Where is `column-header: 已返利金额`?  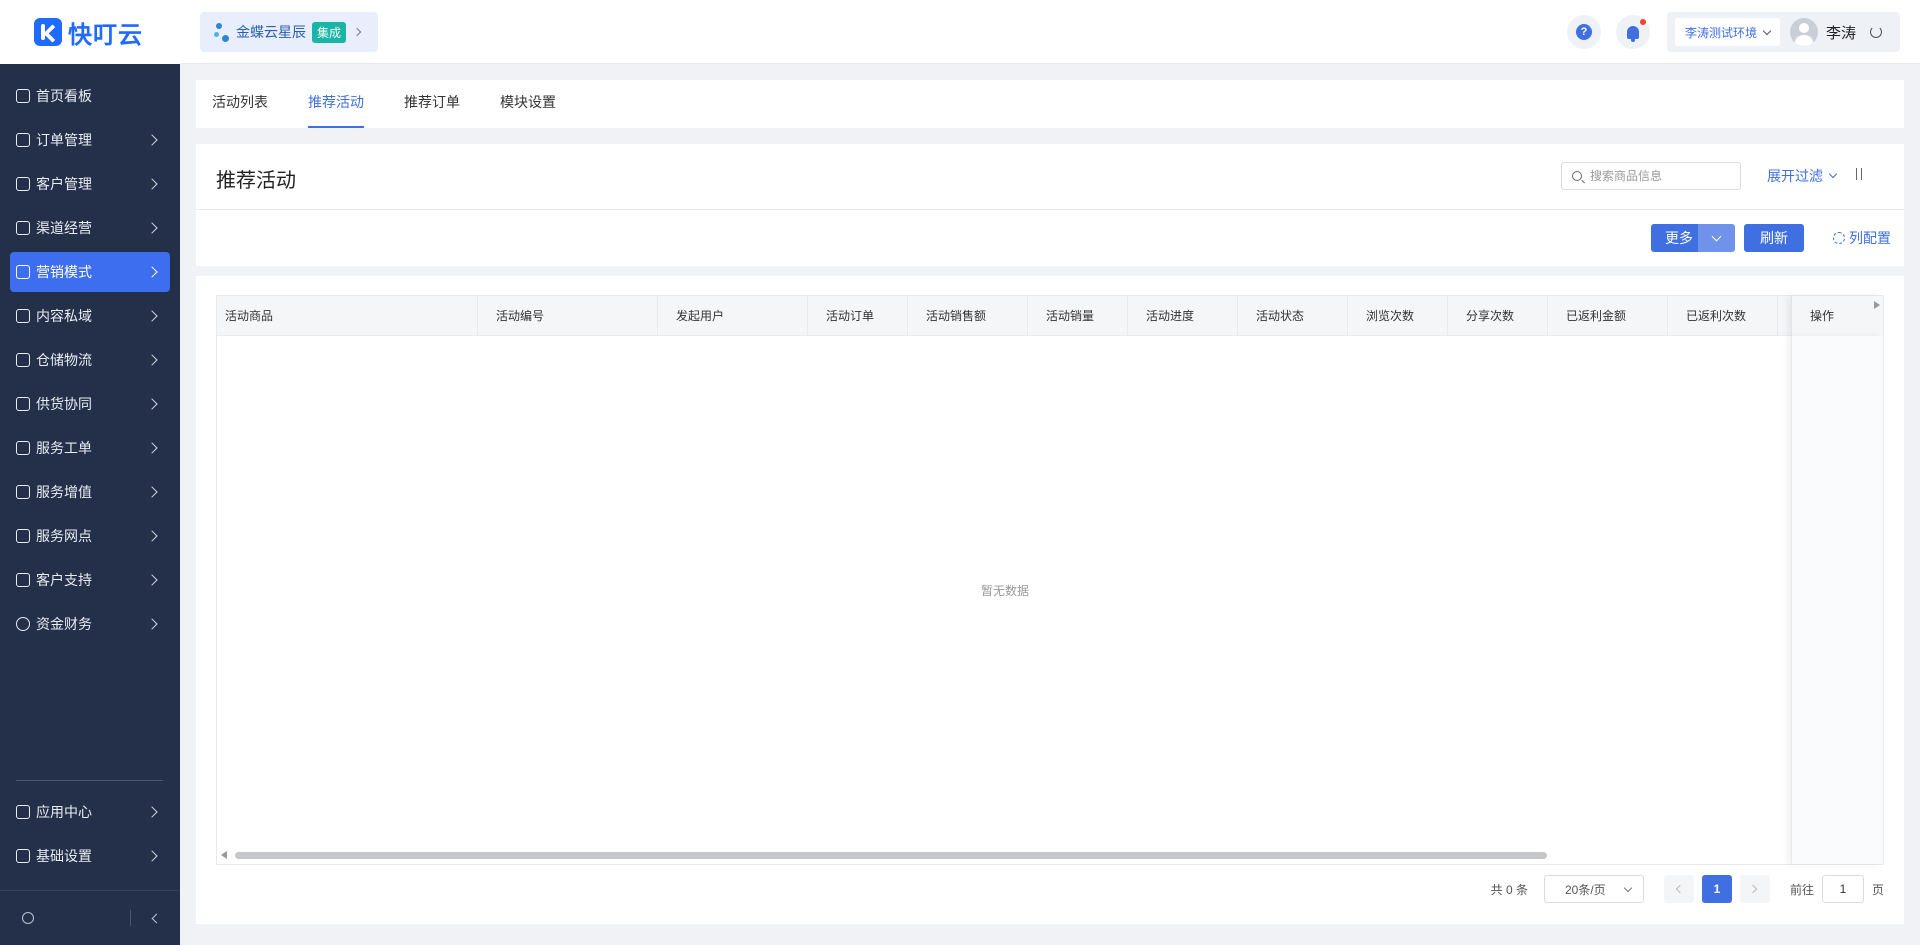
column-header: 已返利金额 is located at coordinates (1608, 315).